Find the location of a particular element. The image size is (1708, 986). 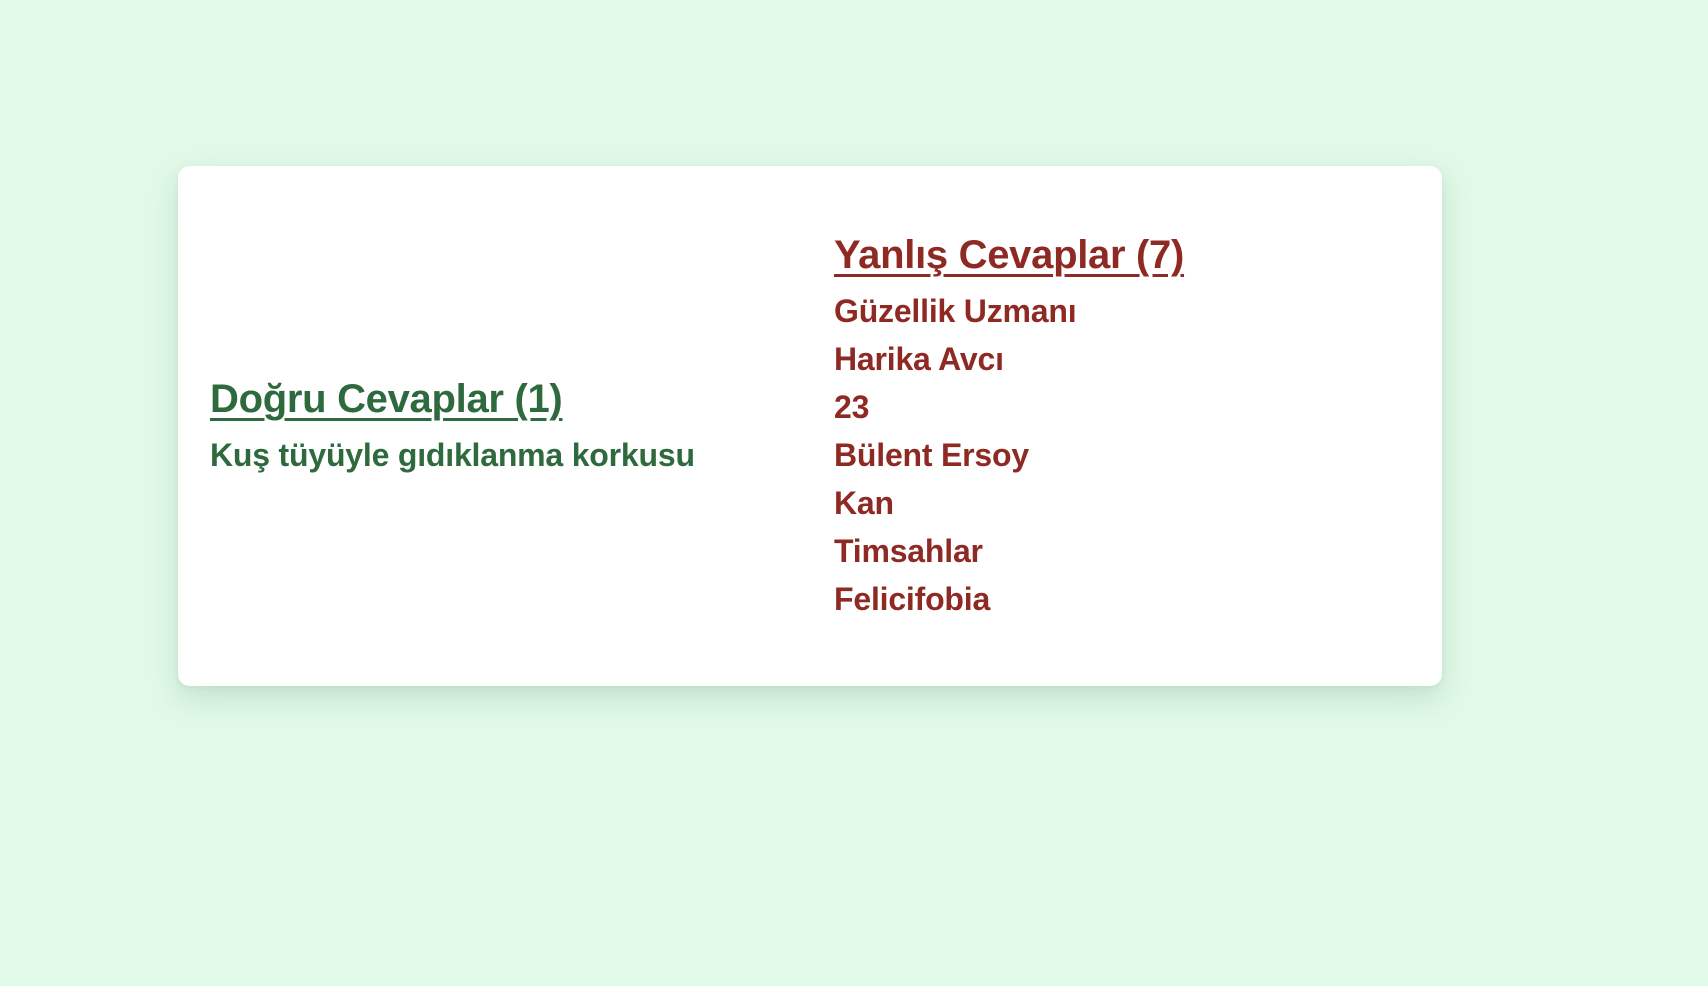

wrong-answer-item: 23 is located at coordinates (852, 407).